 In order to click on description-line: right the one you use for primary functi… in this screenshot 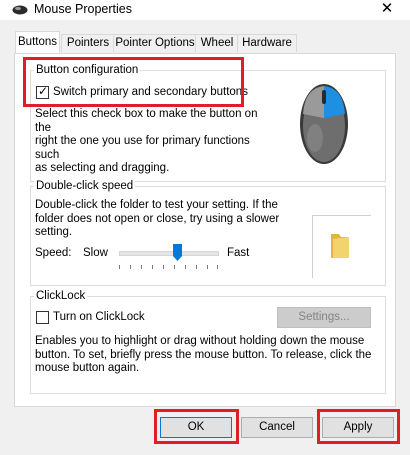, I will do `click(142, 148)`.